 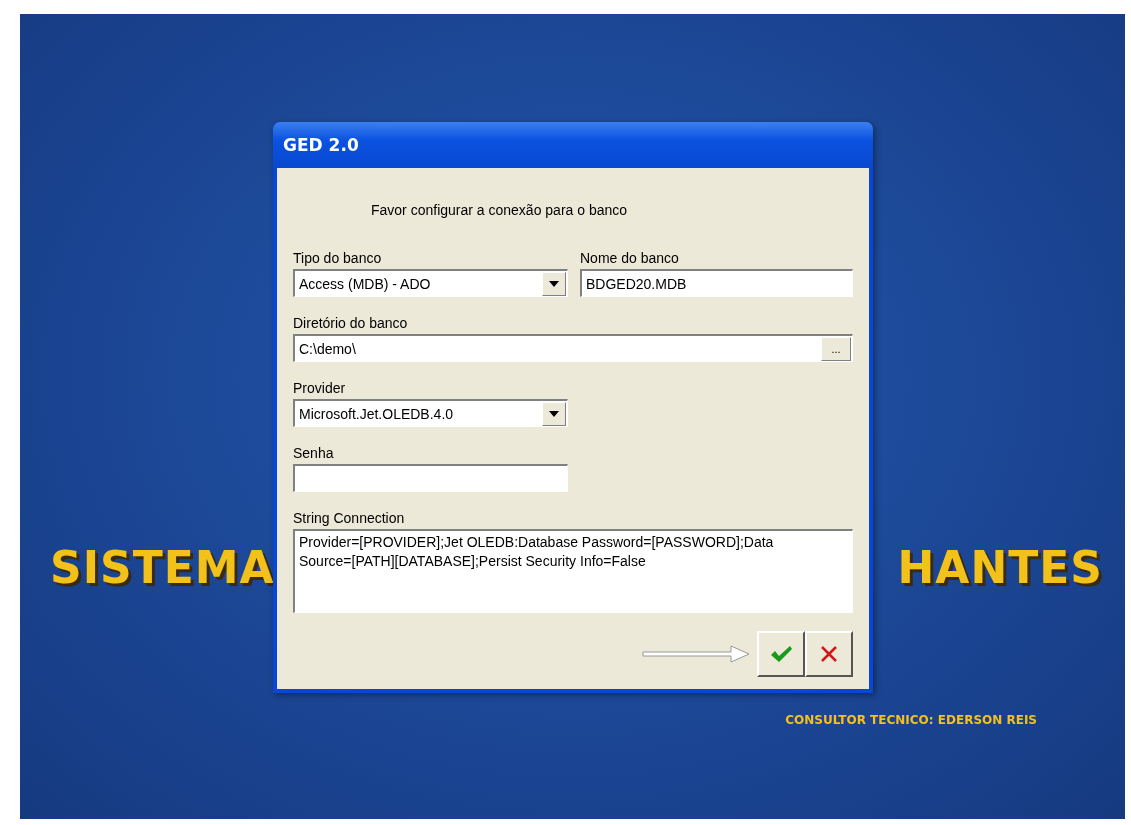 I want to click on input-field: BDGED20.MDB, so click(x=716, y=283).